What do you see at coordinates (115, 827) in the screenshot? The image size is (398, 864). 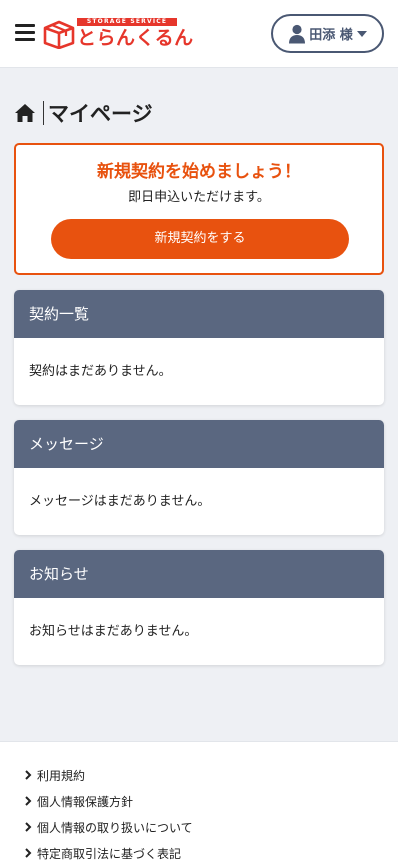 I see `footer-link-label: 個人情報の取り扱いについて` at bounding box center [115, 827].